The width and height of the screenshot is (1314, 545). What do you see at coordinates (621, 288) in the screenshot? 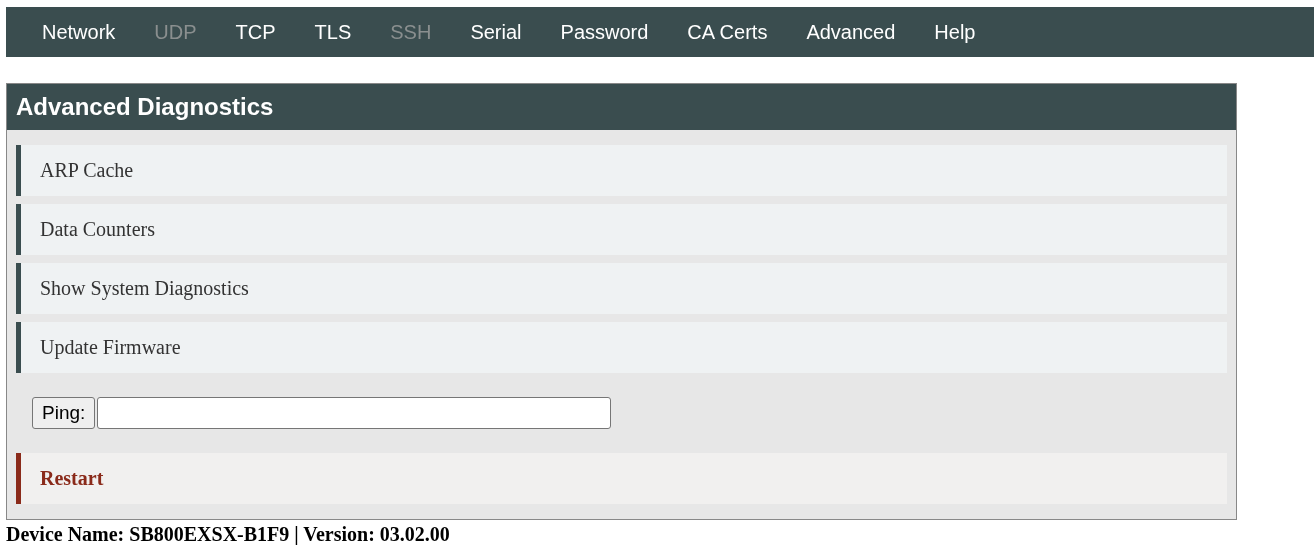
I see `menu-item: Show System Diagnostics` at bounding box center [621, 288].